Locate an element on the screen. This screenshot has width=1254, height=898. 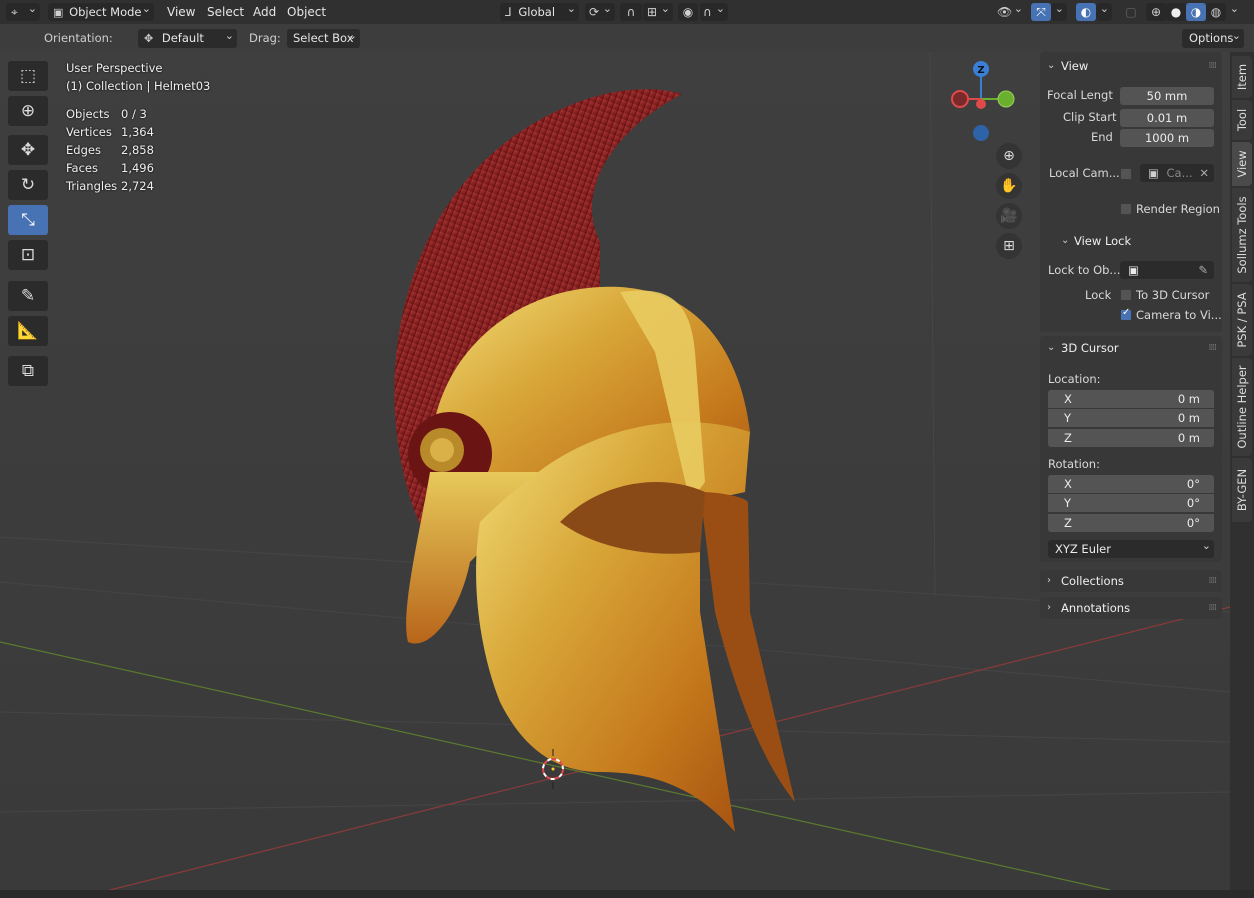
chevron-right-icon: › is located at coordinates (1049, 607).